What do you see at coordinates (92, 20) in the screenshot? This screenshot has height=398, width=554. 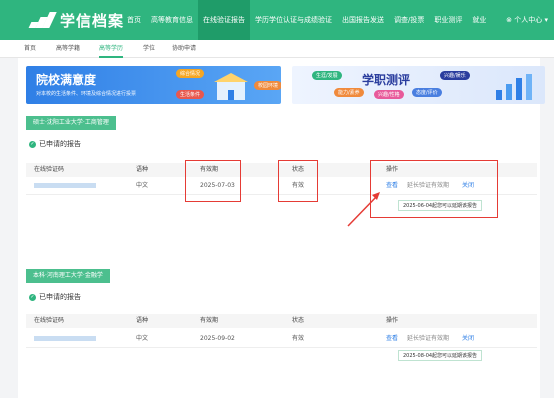 I see `logo-text: 学信档案` at bounding box center [92, 20].